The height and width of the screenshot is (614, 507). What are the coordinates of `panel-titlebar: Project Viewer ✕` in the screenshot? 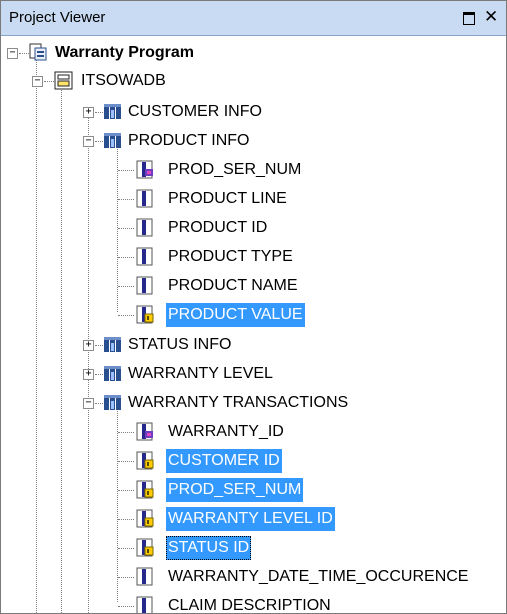 It's located at (253, 18).